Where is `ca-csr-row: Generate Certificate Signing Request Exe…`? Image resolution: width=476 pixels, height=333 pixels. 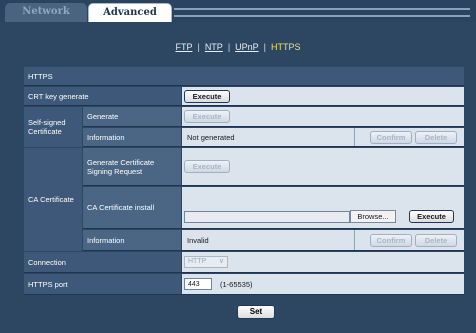 ca-csr-row: Generate Certificate Signing Request Exe… is located at coordinates (273, 167).